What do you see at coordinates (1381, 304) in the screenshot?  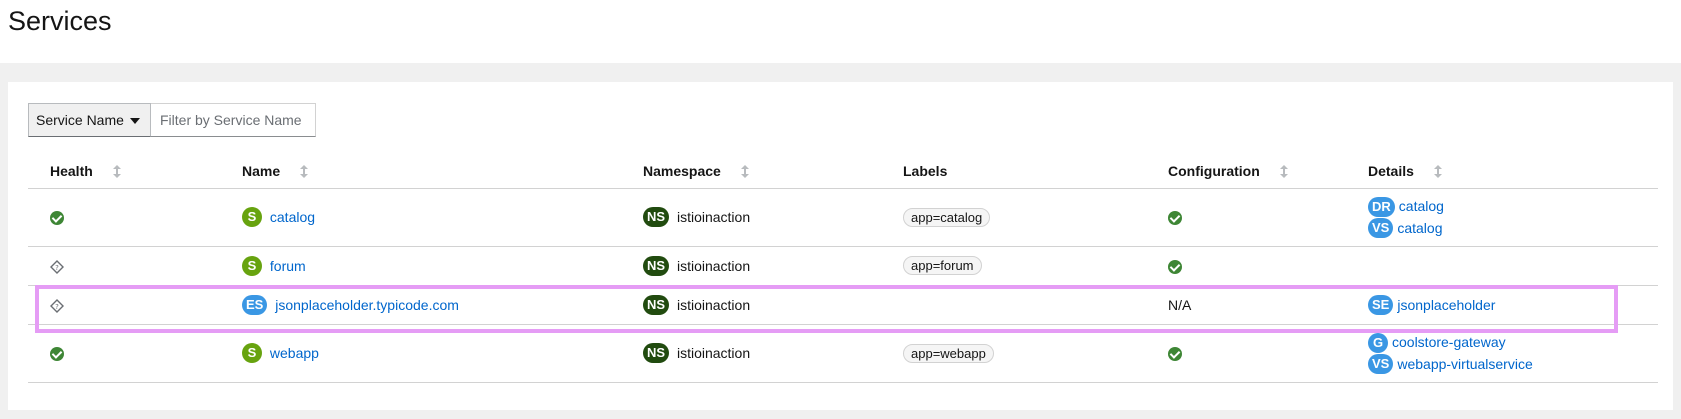 I see `service-entry-badge: SE` at bounding box center [1381, 304].